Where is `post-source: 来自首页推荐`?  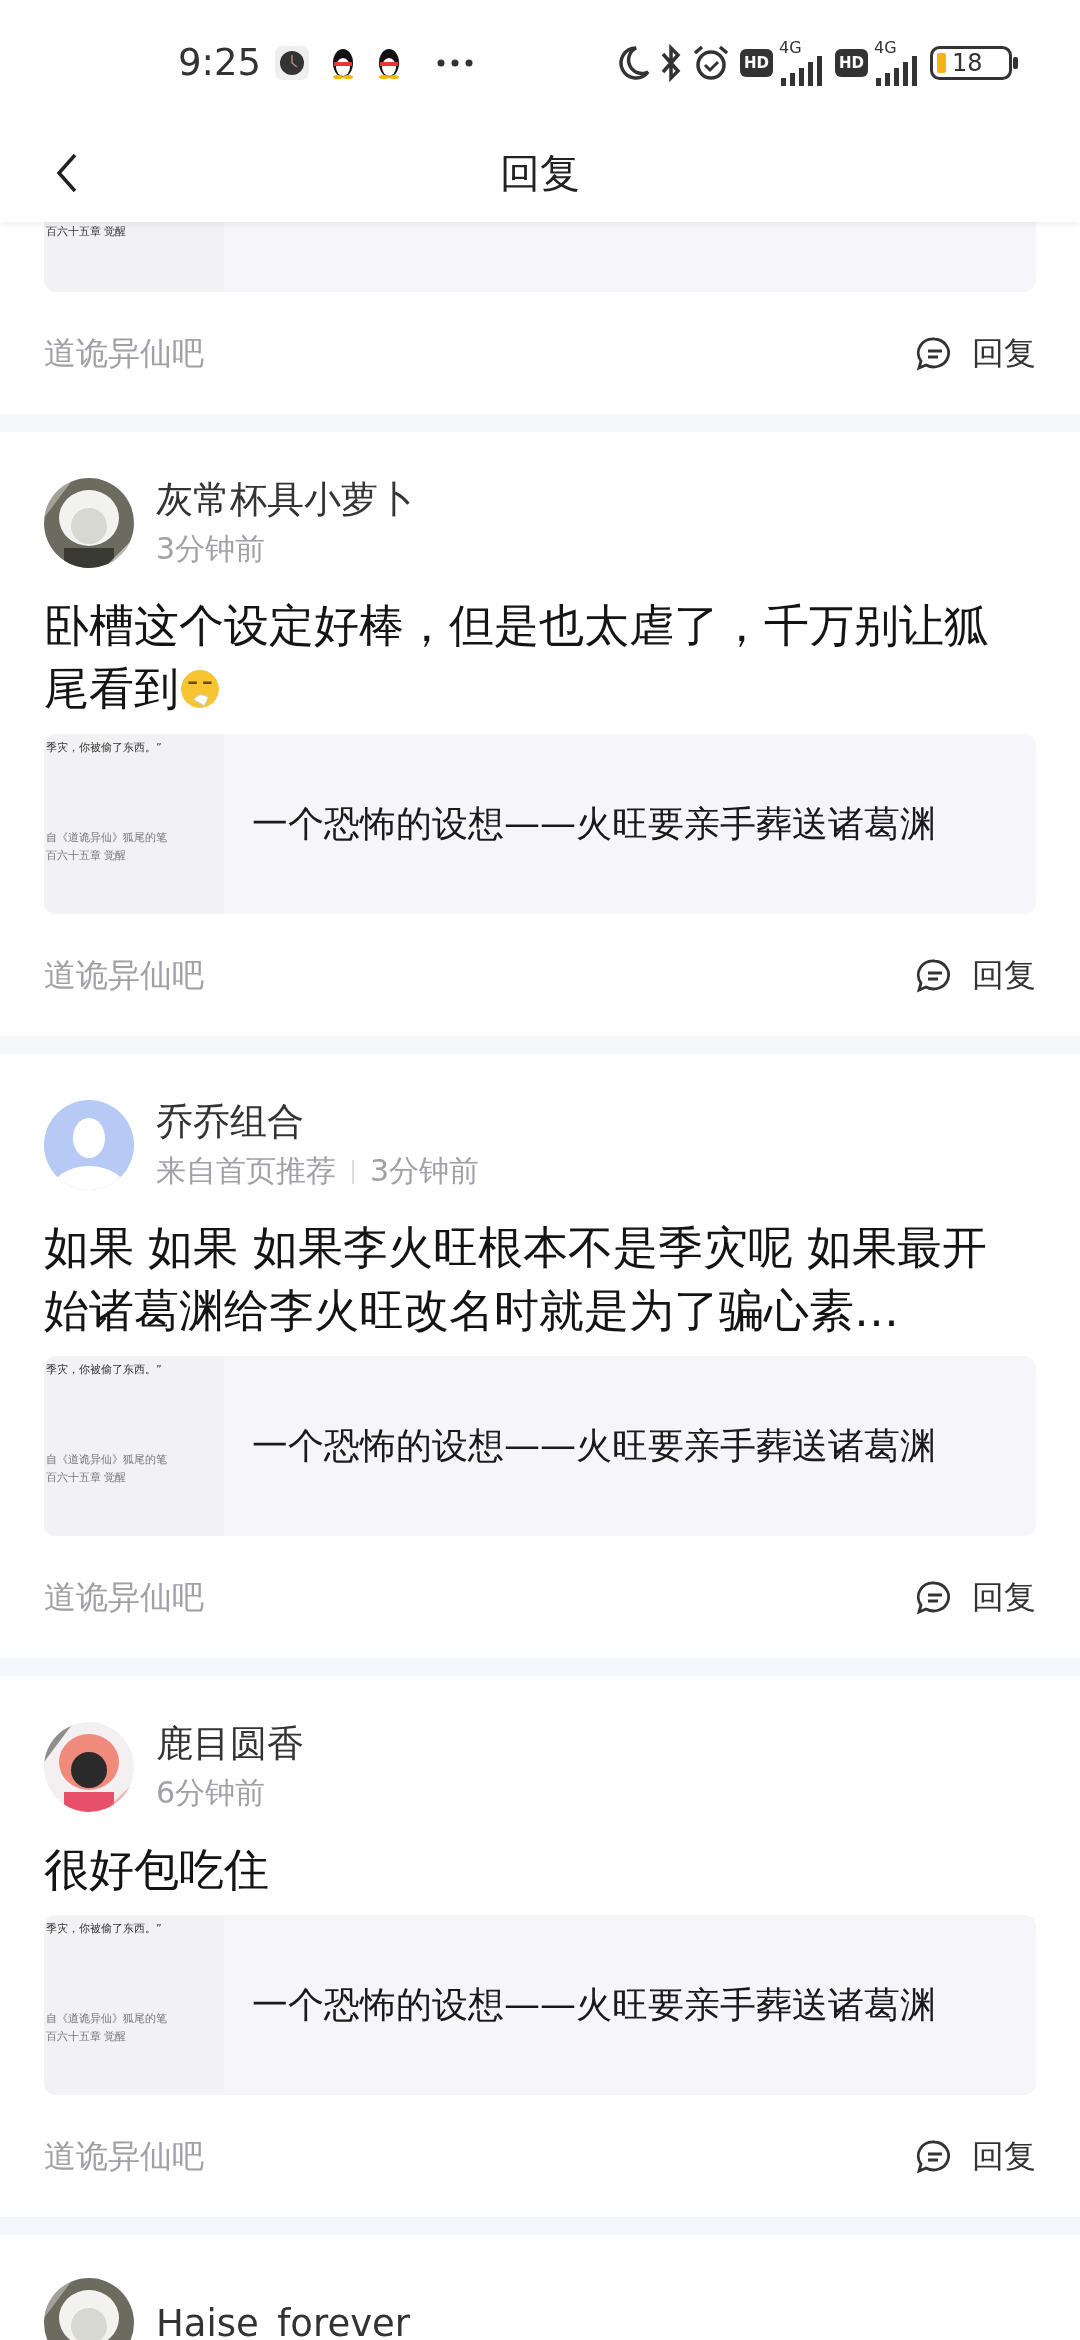
post-source: 来自首页推荐 is located at coordinates (246, 1171).